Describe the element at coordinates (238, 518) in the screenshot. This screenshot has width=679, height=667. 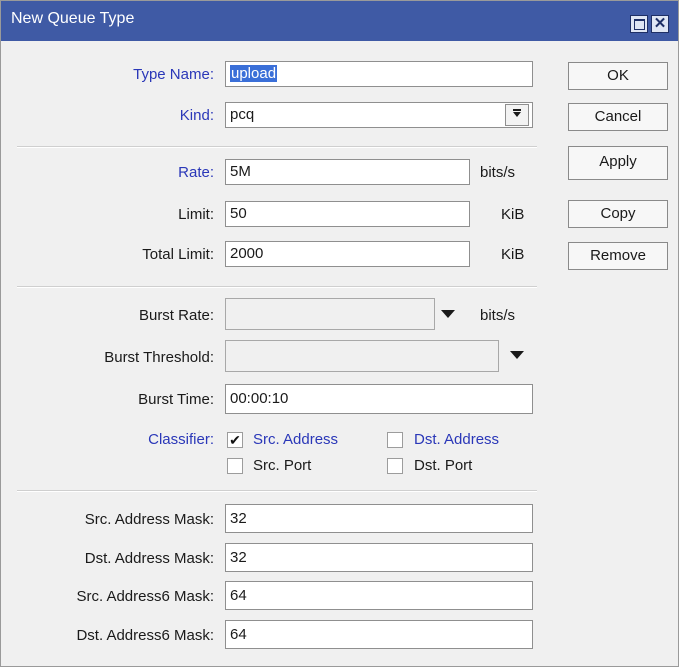
I see `src-address-mask-value: 32` at that location.